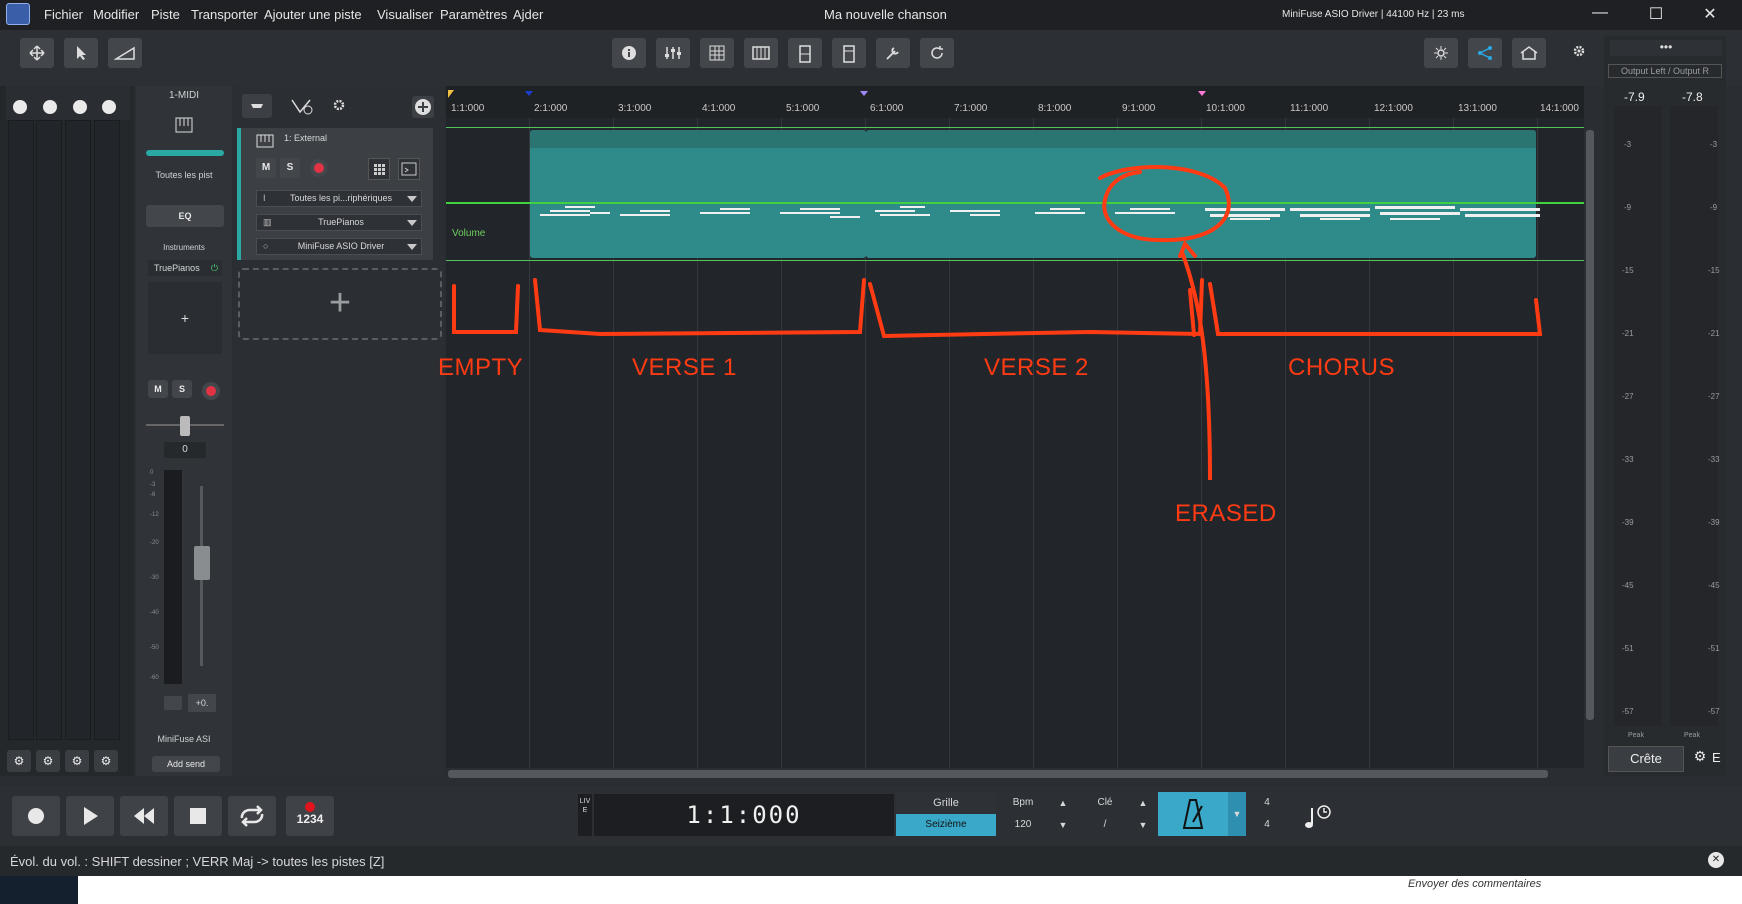 Image resolution: width=1742 pixels, height=904 pixels. What do you see at coordinates (1063, 803) in the screenshot?
I see `bpm-up-icon: ▲` at bounding box center [1063, 803].